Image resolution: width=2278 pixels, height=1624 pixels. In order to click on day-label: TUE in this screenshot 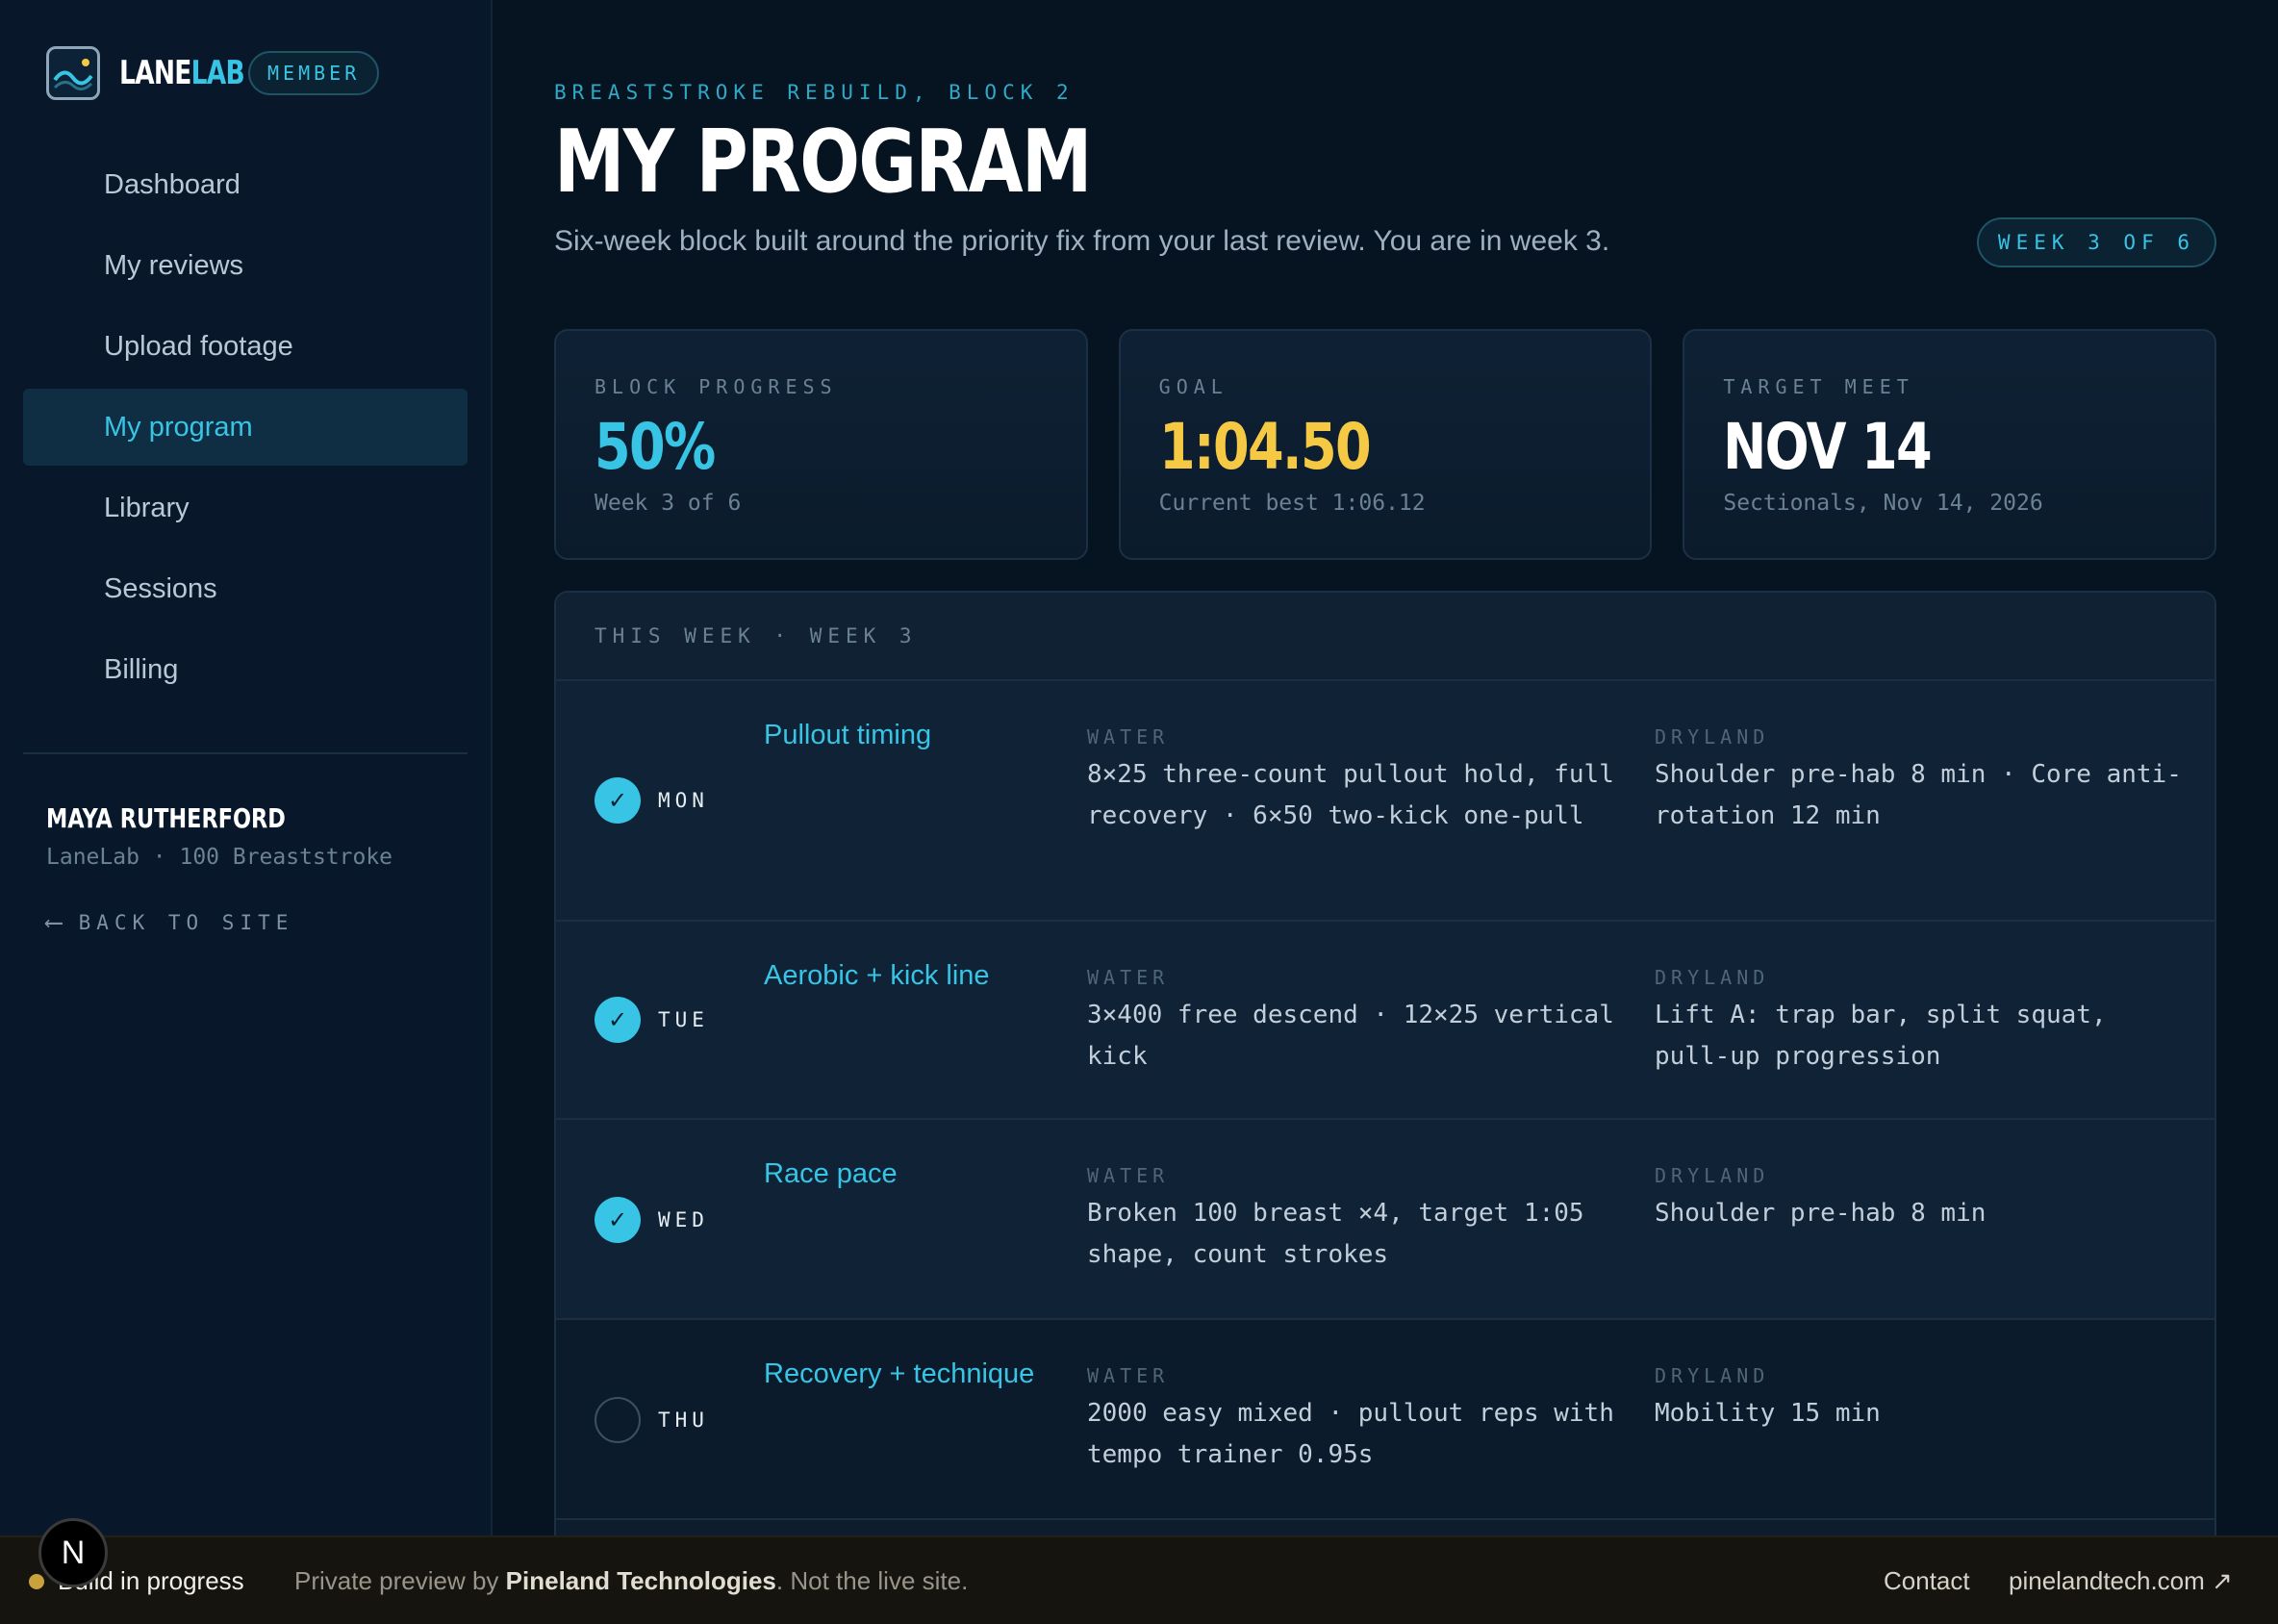, I will do `click(683, 1019)`.